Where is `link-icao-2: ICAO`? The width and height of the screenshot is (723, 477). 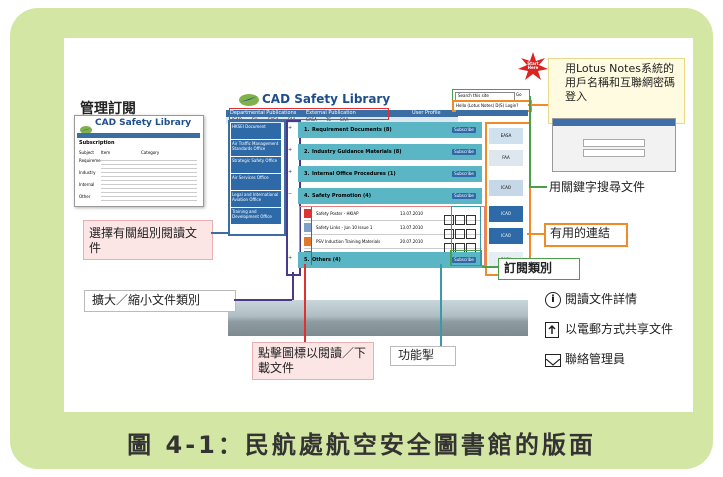
link-icao-2: ICAO is located at coordinates (506, 214).